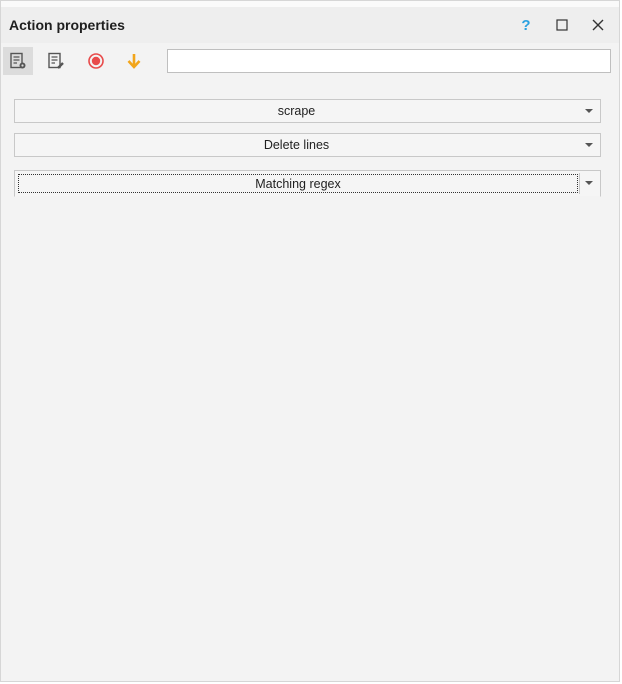  Describe the element at coordinates (67, 25) in the screenshot. I see `window-title: Action properties` at that location.